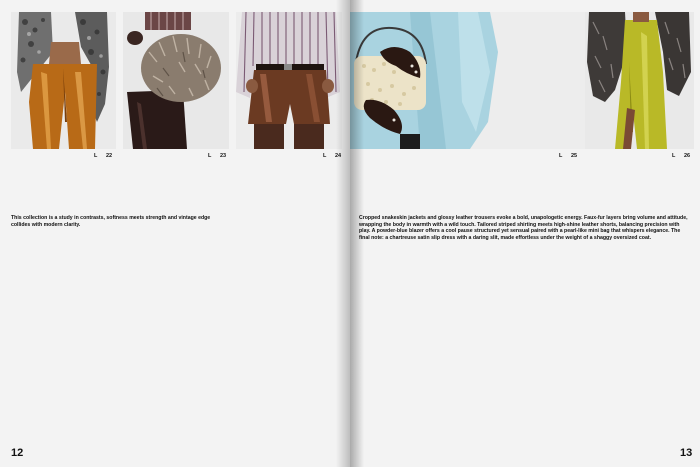 This screenshot has height=467, width=700. What do you see at coordinates (103, 156) in the screenshot?
I see `look-label: L 22` at bounding box center [103, 156].